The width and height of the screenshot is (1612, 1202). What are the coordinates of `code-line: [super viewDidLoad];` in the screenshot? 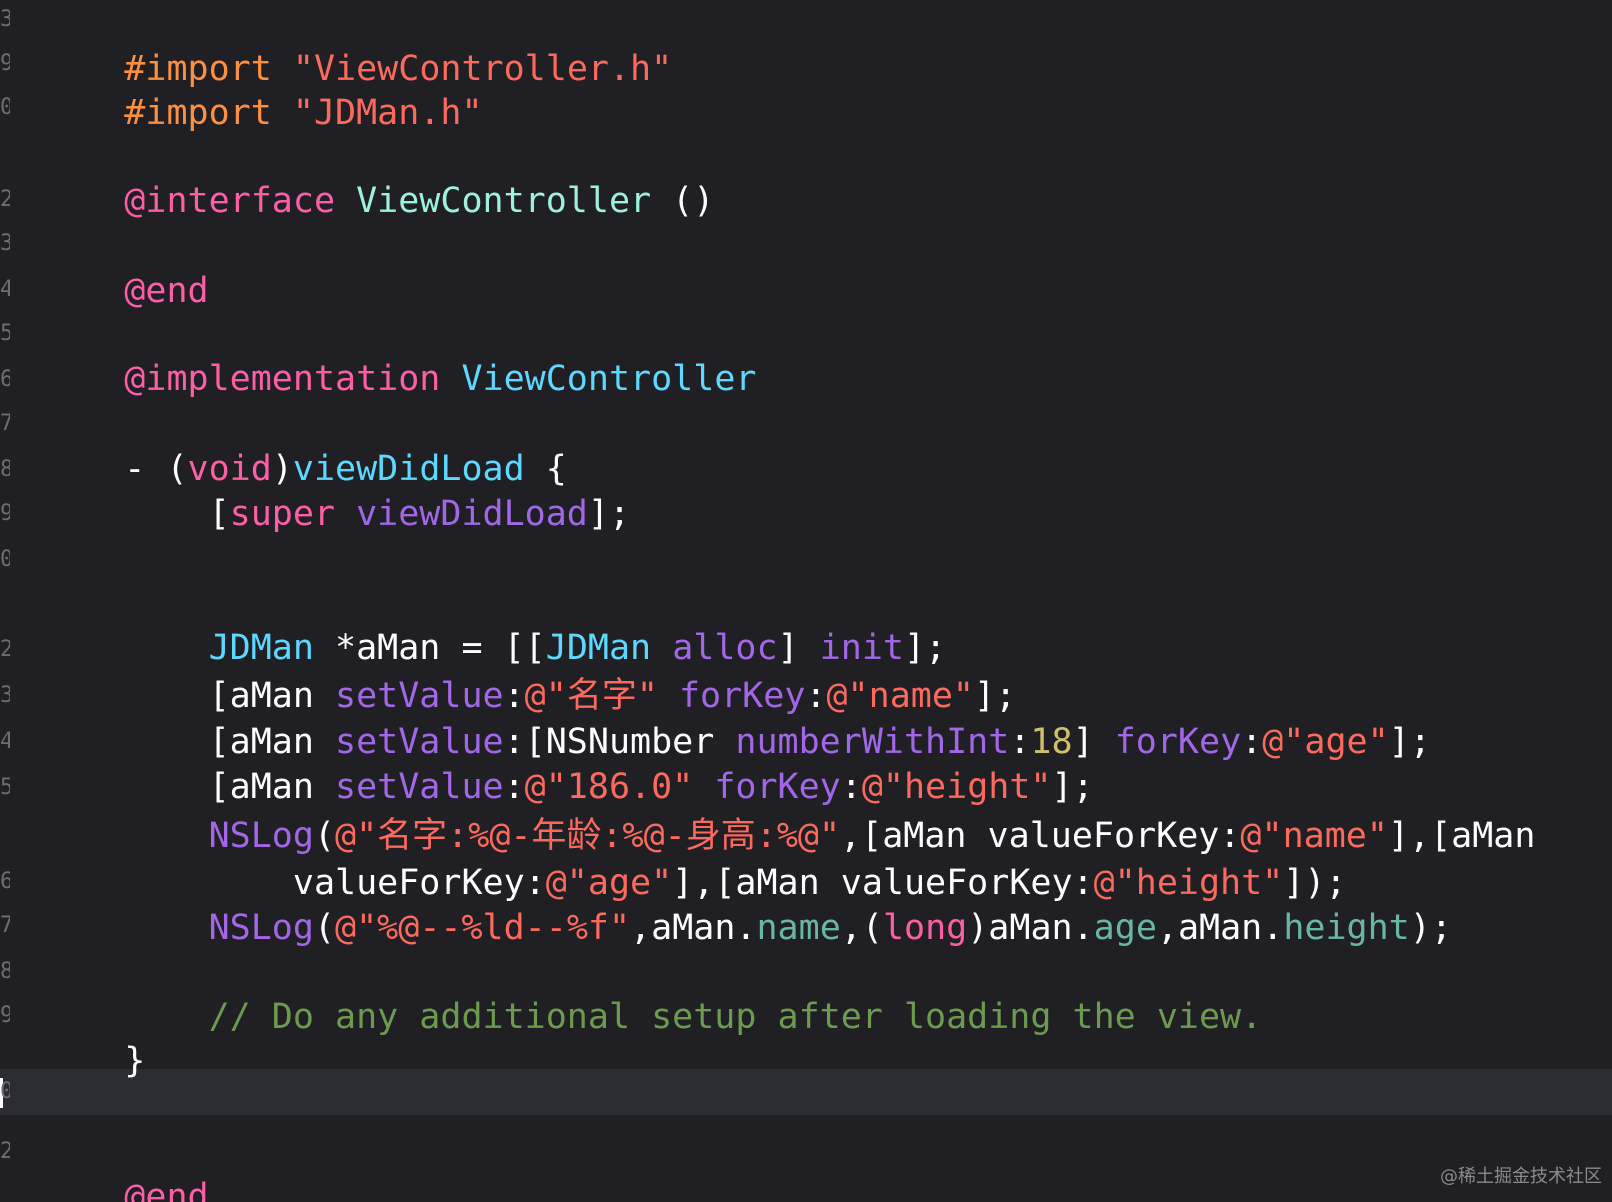 It's located at (335, 489).